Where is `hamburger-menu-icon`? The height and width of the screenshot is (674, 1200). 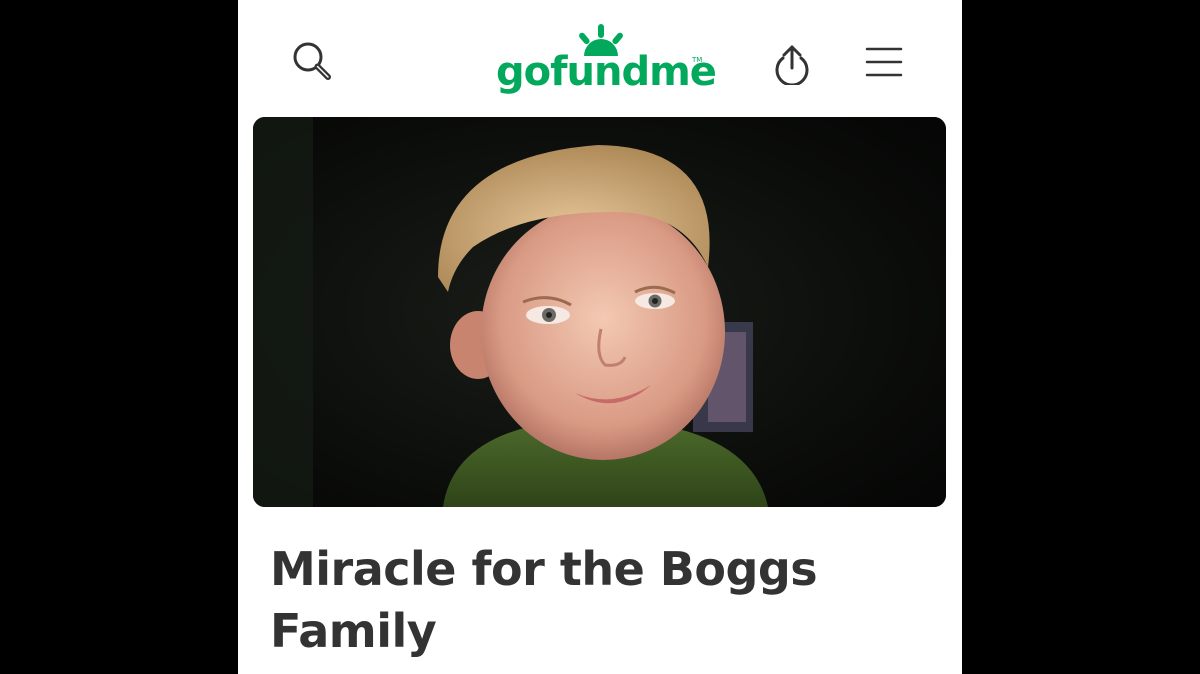
hamburger-menu-icon is located at coordinates (884, 62).